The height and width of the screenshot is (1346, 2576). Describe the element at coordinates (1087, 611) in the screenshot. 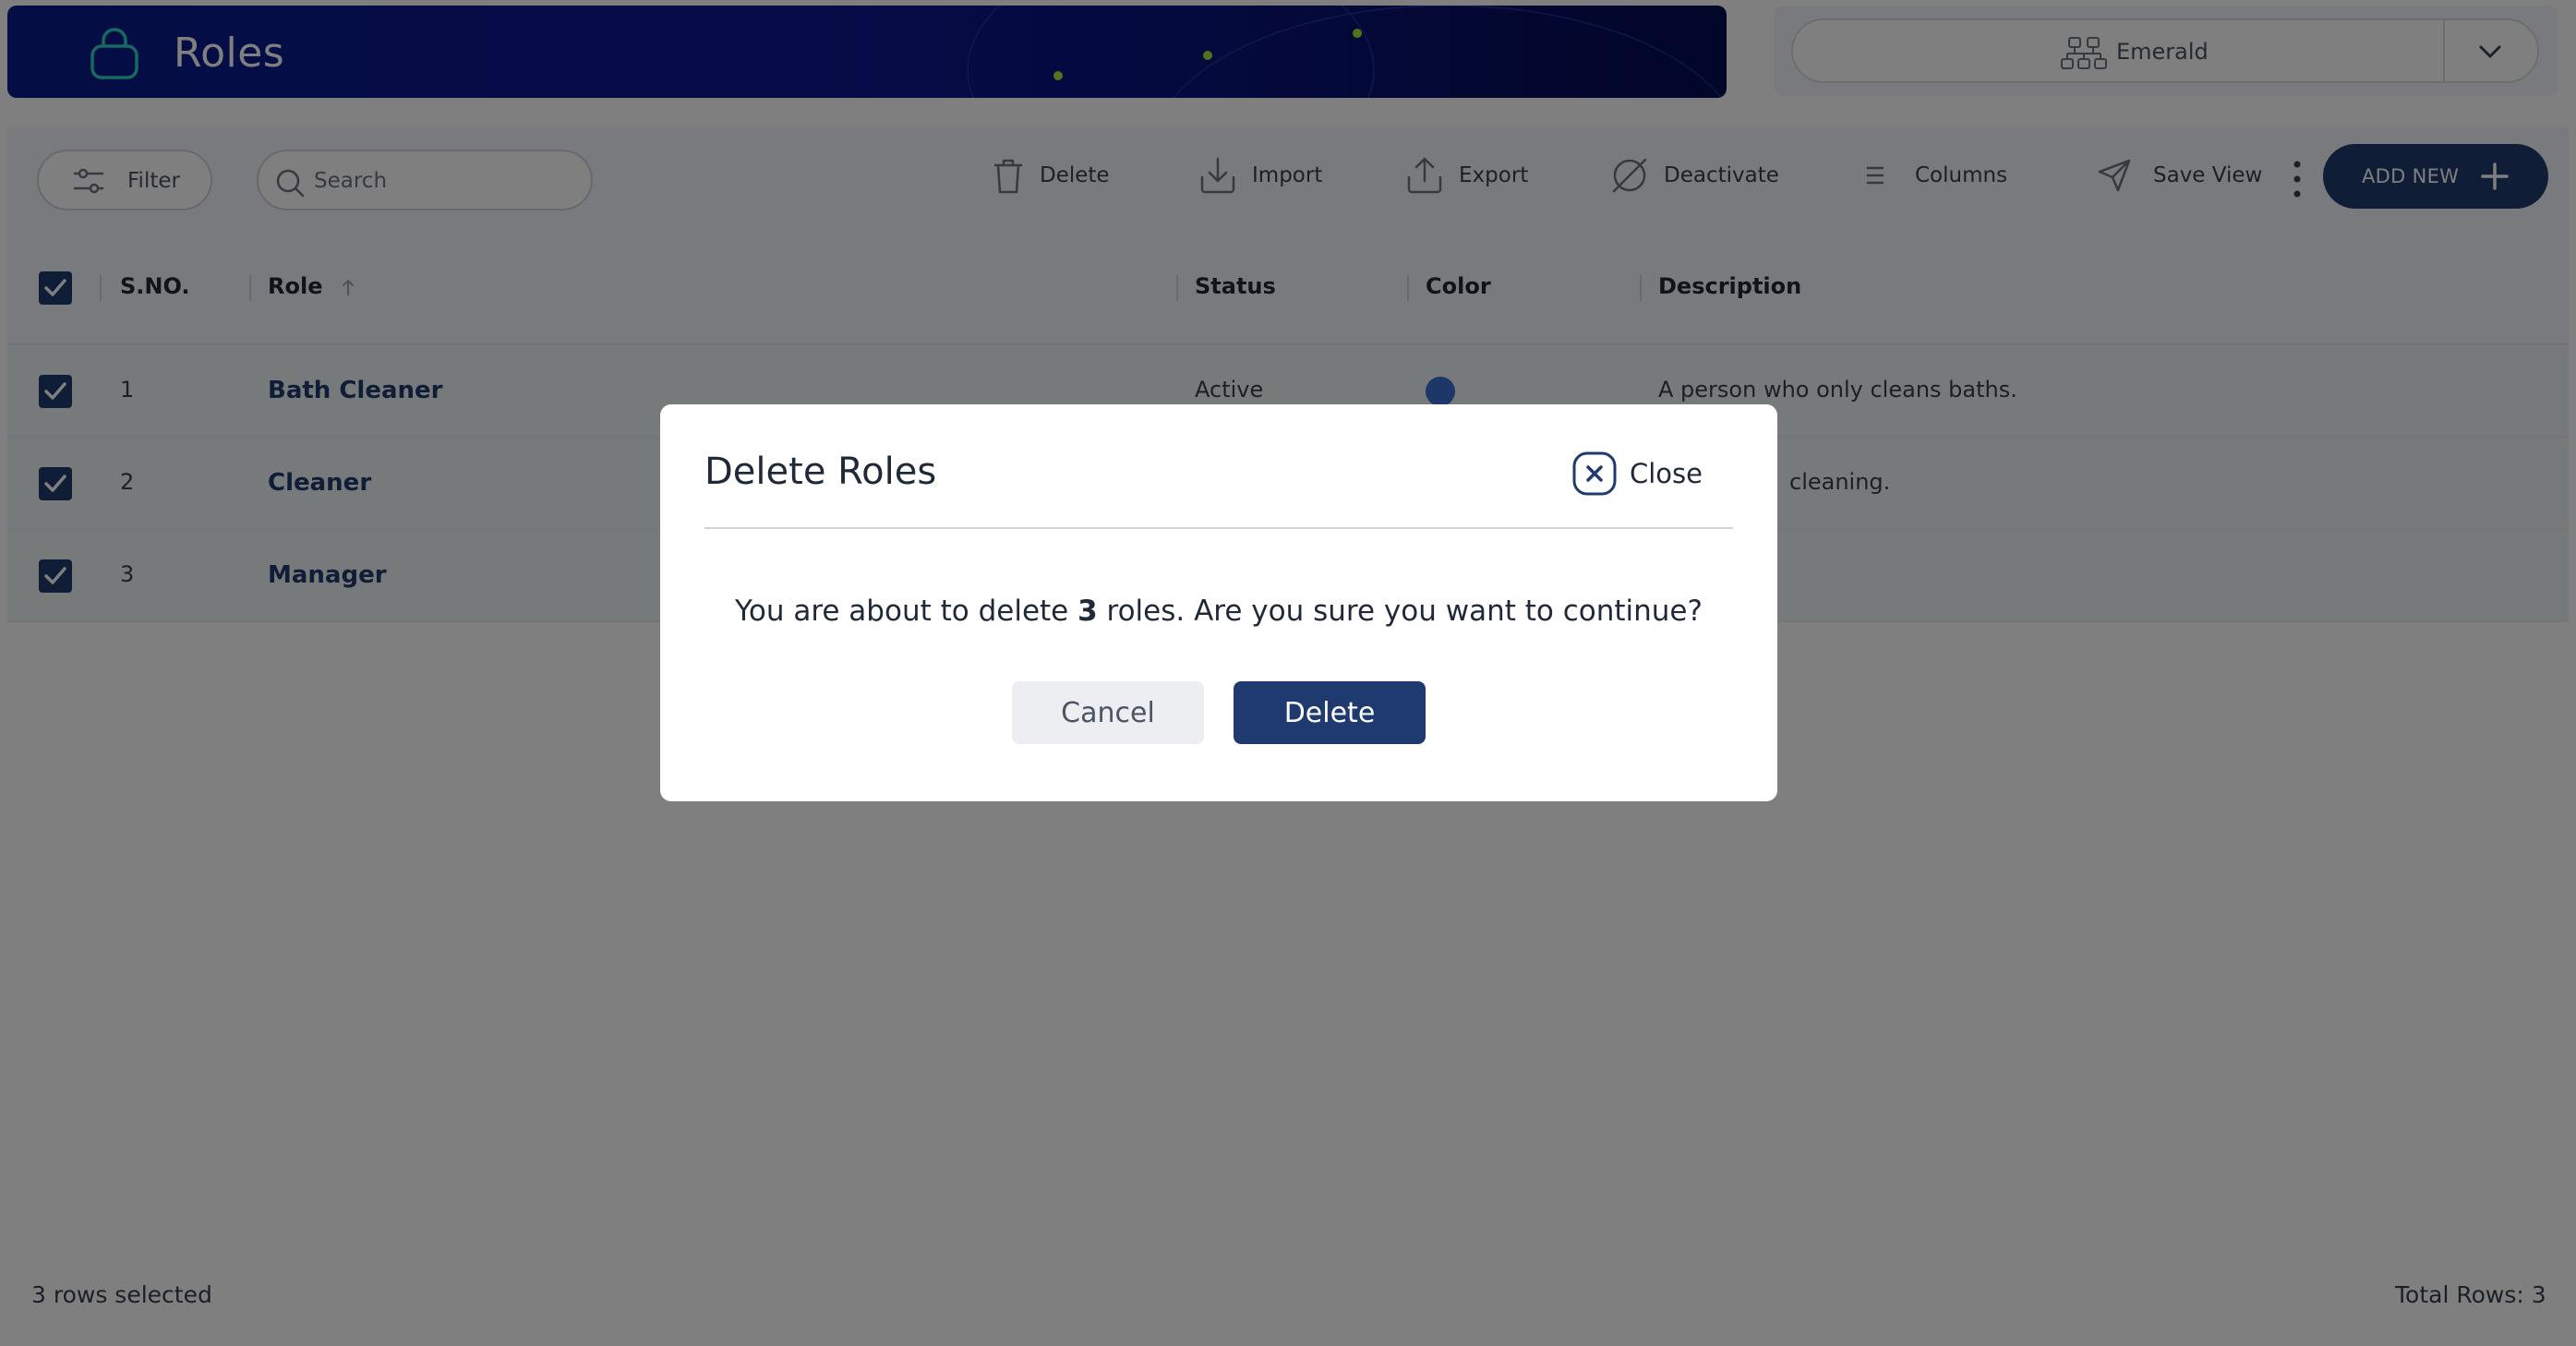

I see `dialog-message-count: 3` at that location.